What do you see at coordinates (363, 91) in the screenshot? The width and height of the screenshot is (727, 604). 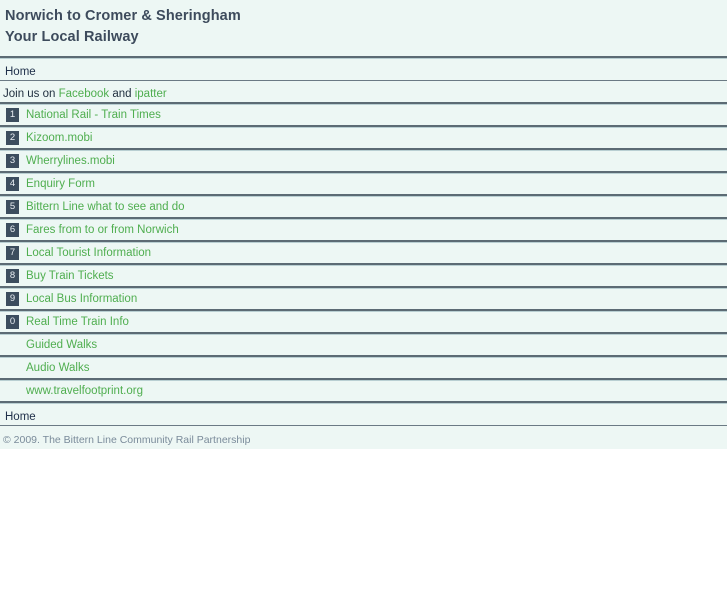 I see `social-join-row: Join us on Facebook and ipatter` at bounding box center [363, 91].